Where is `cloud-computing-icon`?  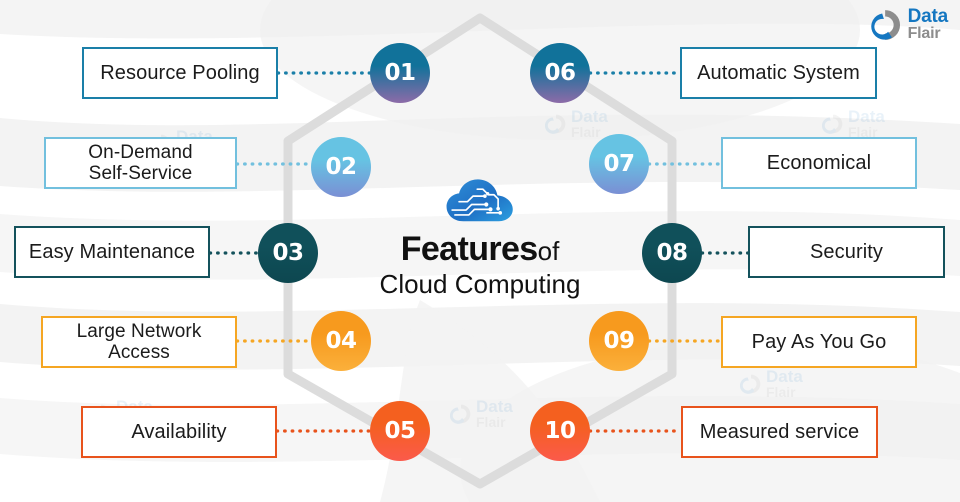 cloud-computing-icon is located at coordinates (479, 200).